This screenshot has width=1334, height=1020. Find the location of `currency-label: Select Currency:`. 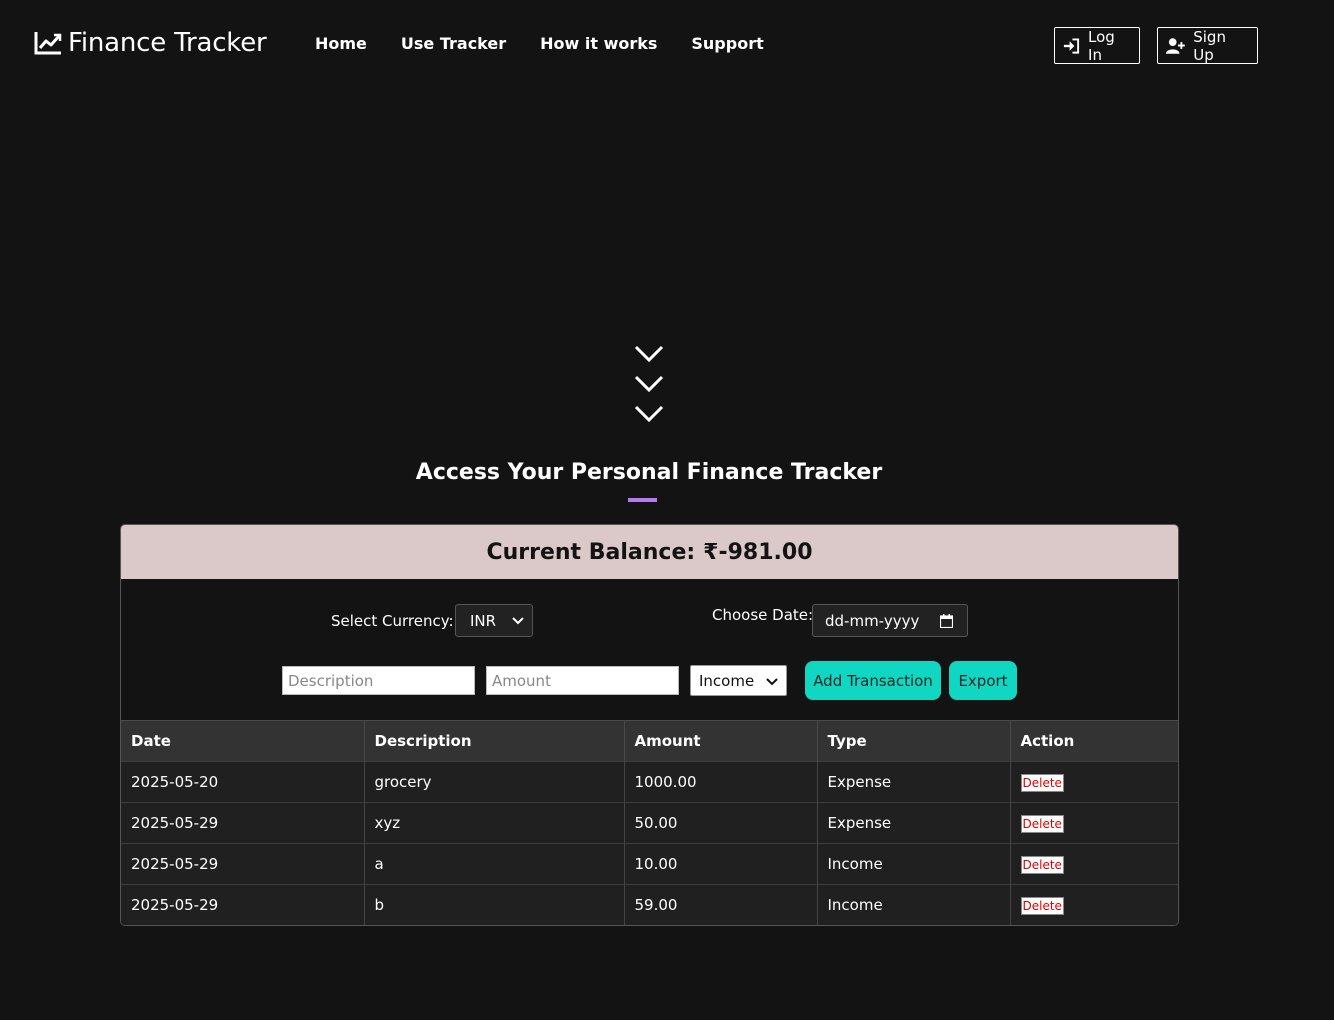

currency-label: Select Currency: is located at coordinates (392, 621).